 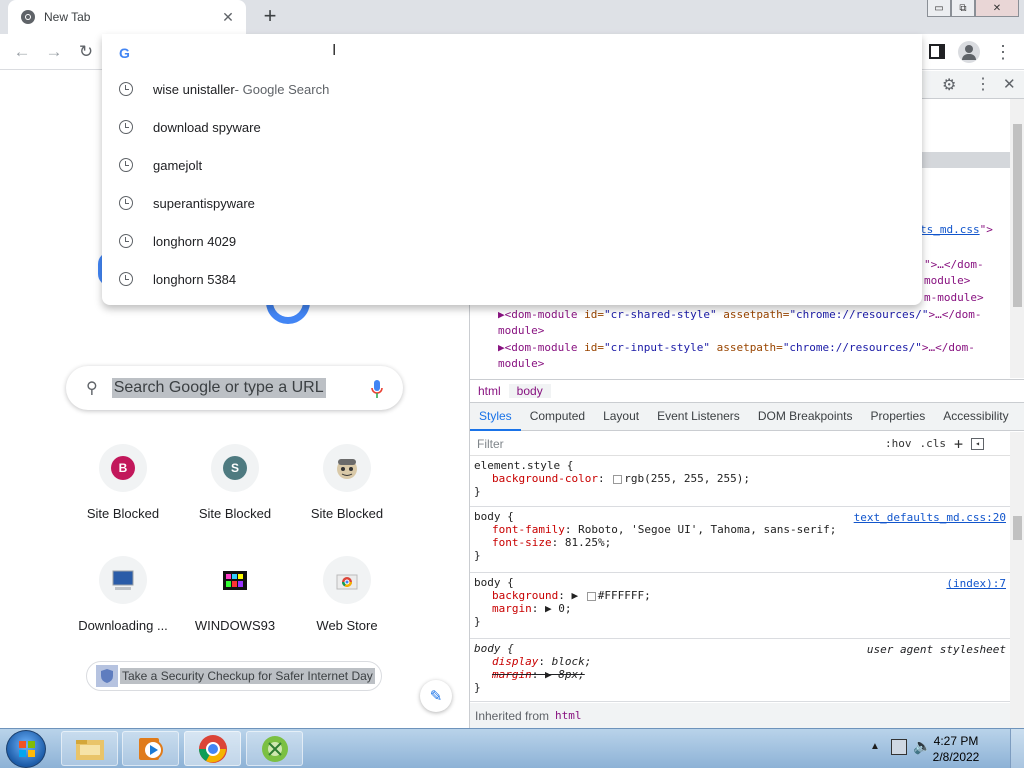 I want to click on letter-icon: B, so click(x=123, y=468).